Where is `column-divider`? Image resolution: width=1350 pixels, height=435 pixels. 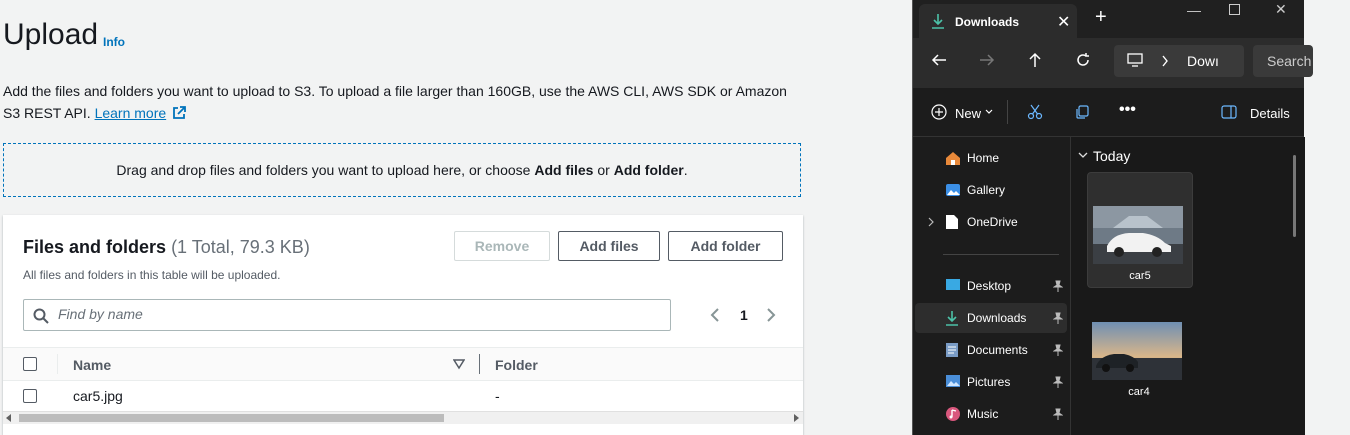
column-divider is located at coordinates (57, 364).